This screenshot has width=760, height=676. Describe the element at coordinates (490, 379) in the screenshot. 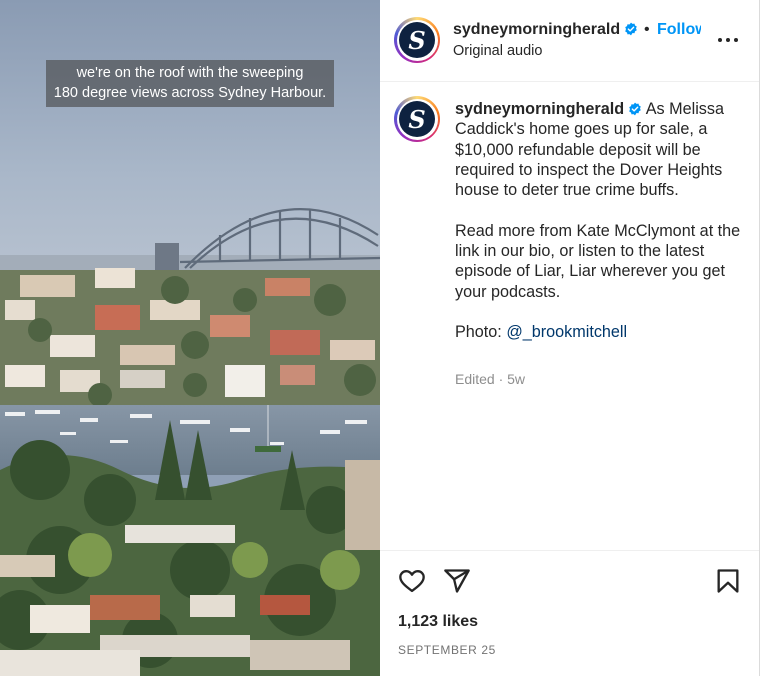

I see `edited-timestamp: Edited · 5w` at that location.